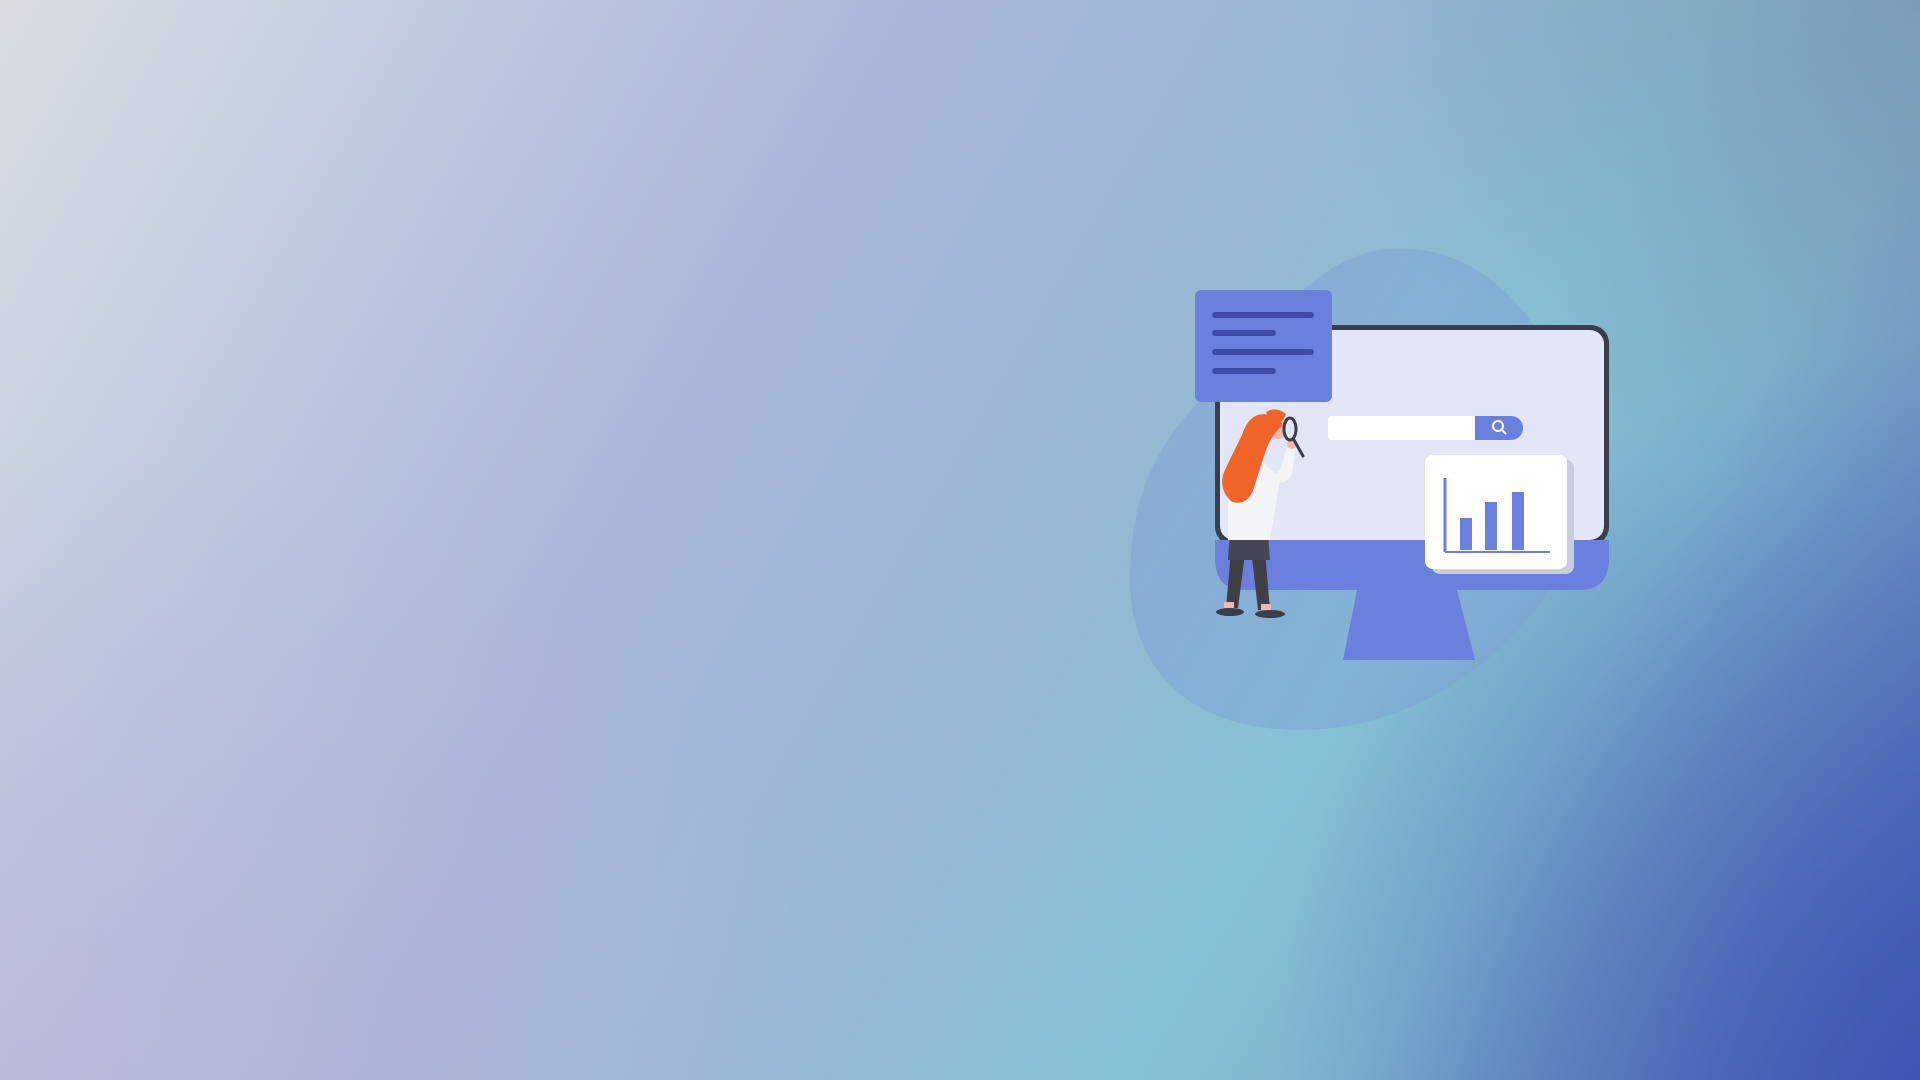 The height and width of the screenshot is (1080, 1920). What do you see at coordinates (1425, 428) in the screenshot?
I see `search-bar` at bounding box center [1425, 428].